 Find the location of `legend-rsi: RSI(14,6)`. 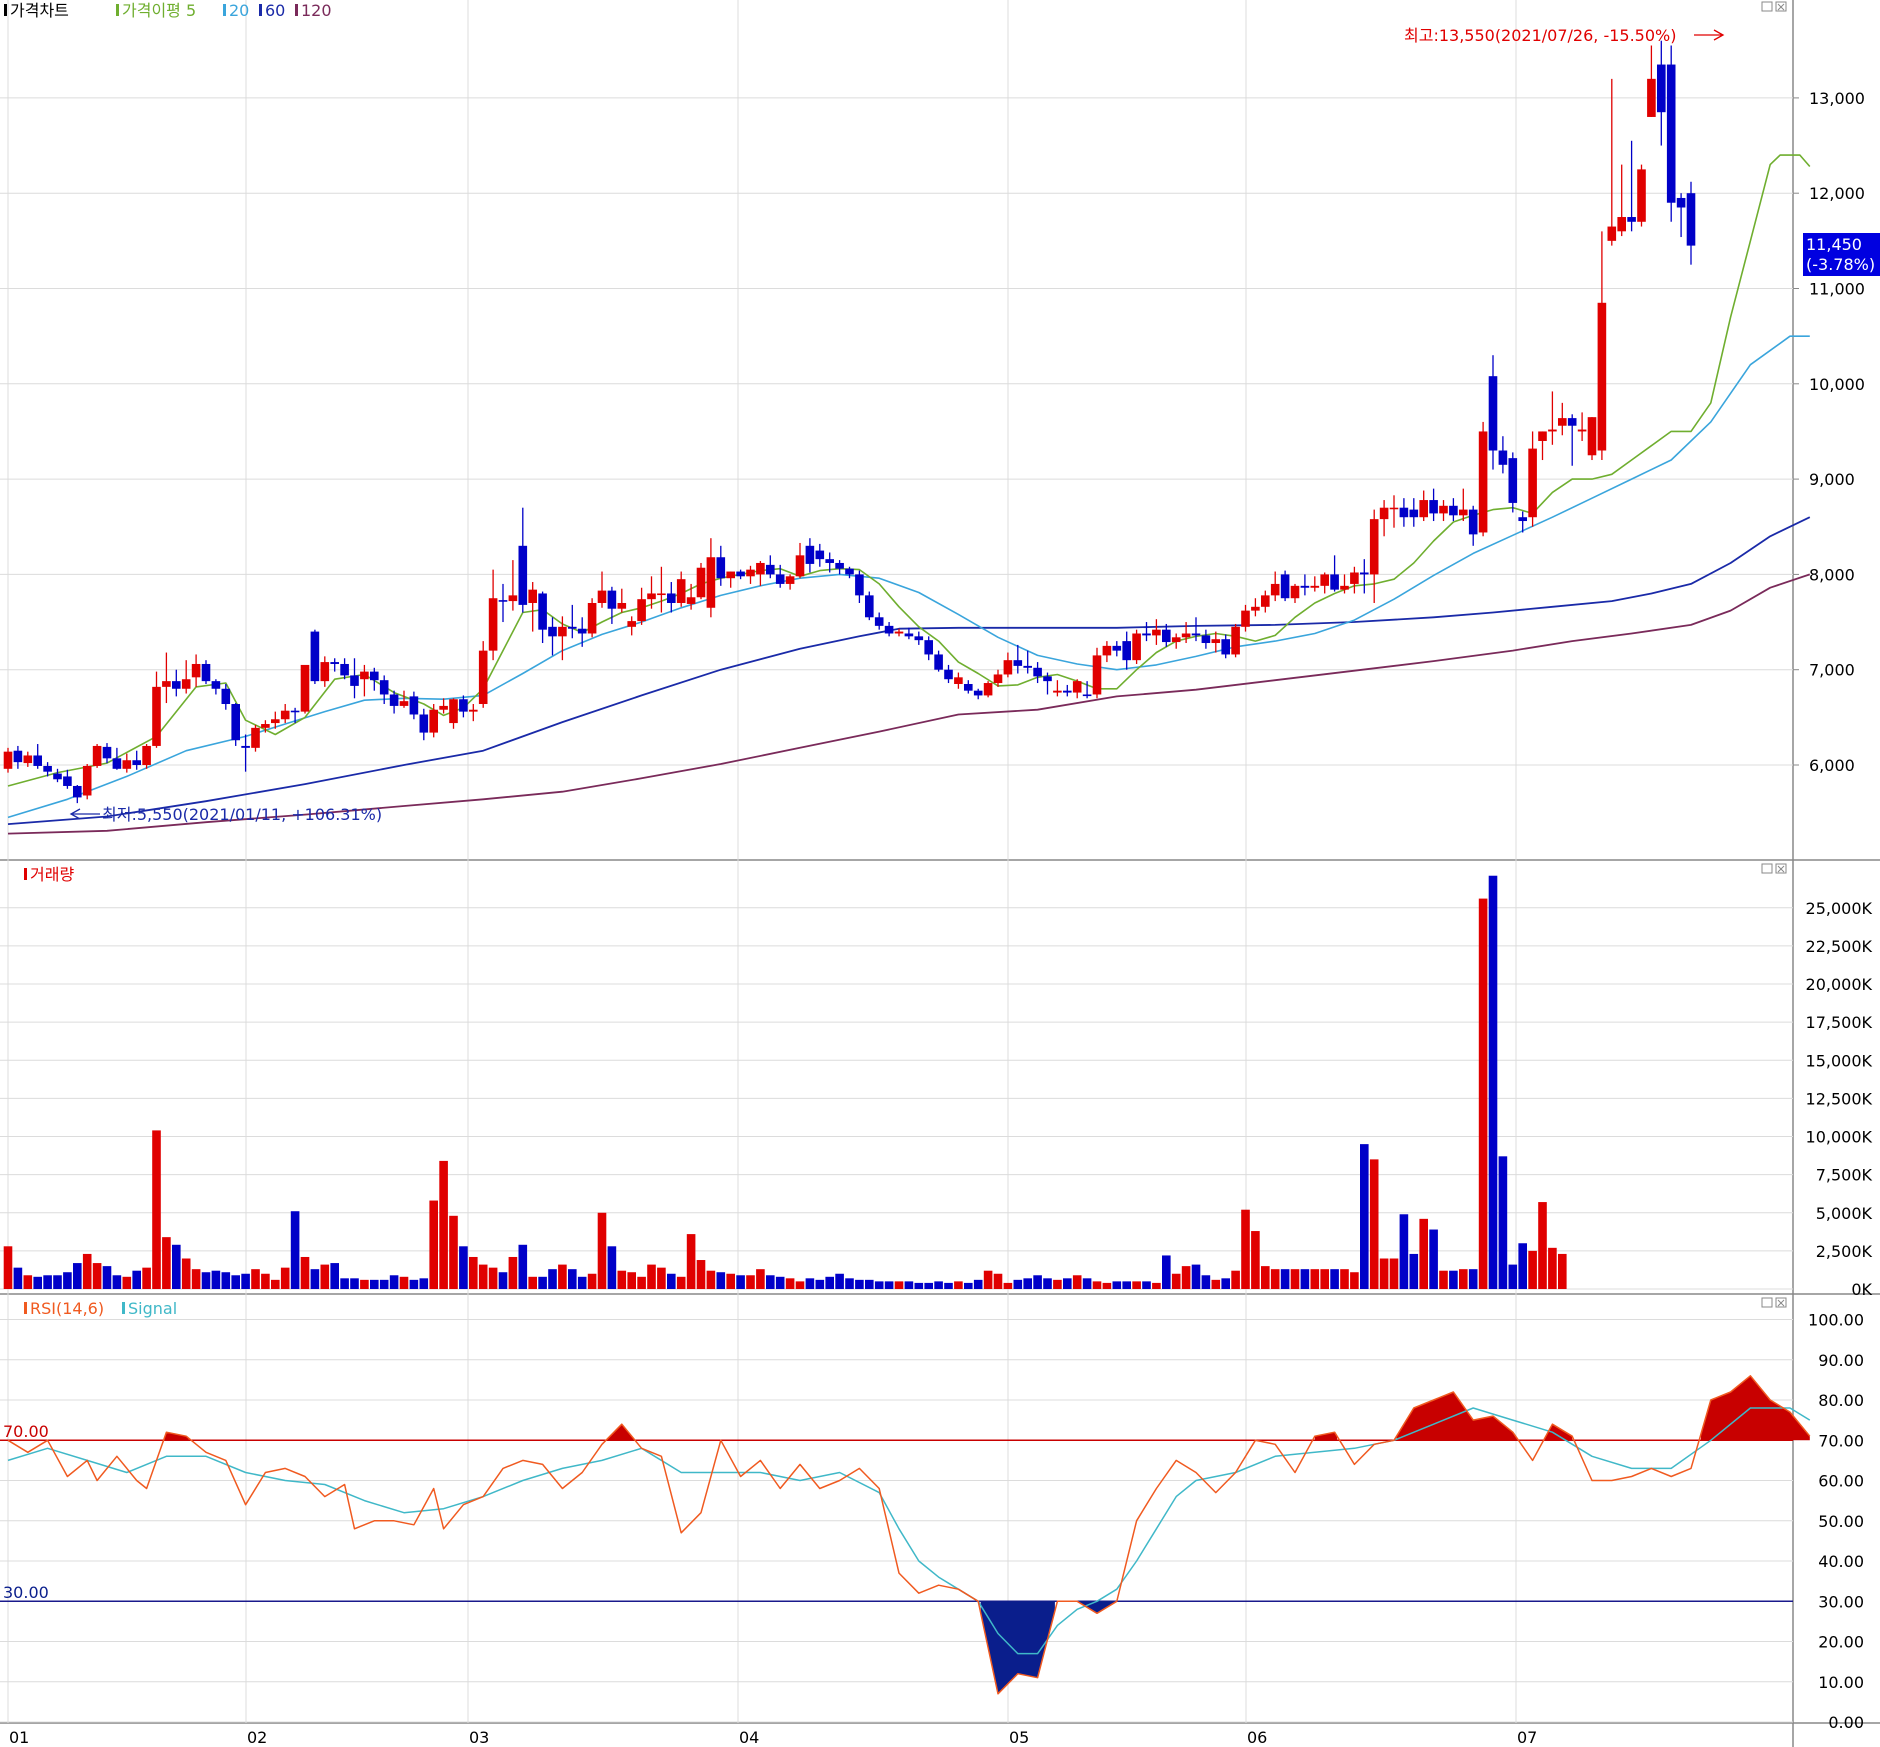

legend-rsi: RSI(14,6) is located at coordinates (67, 1308).